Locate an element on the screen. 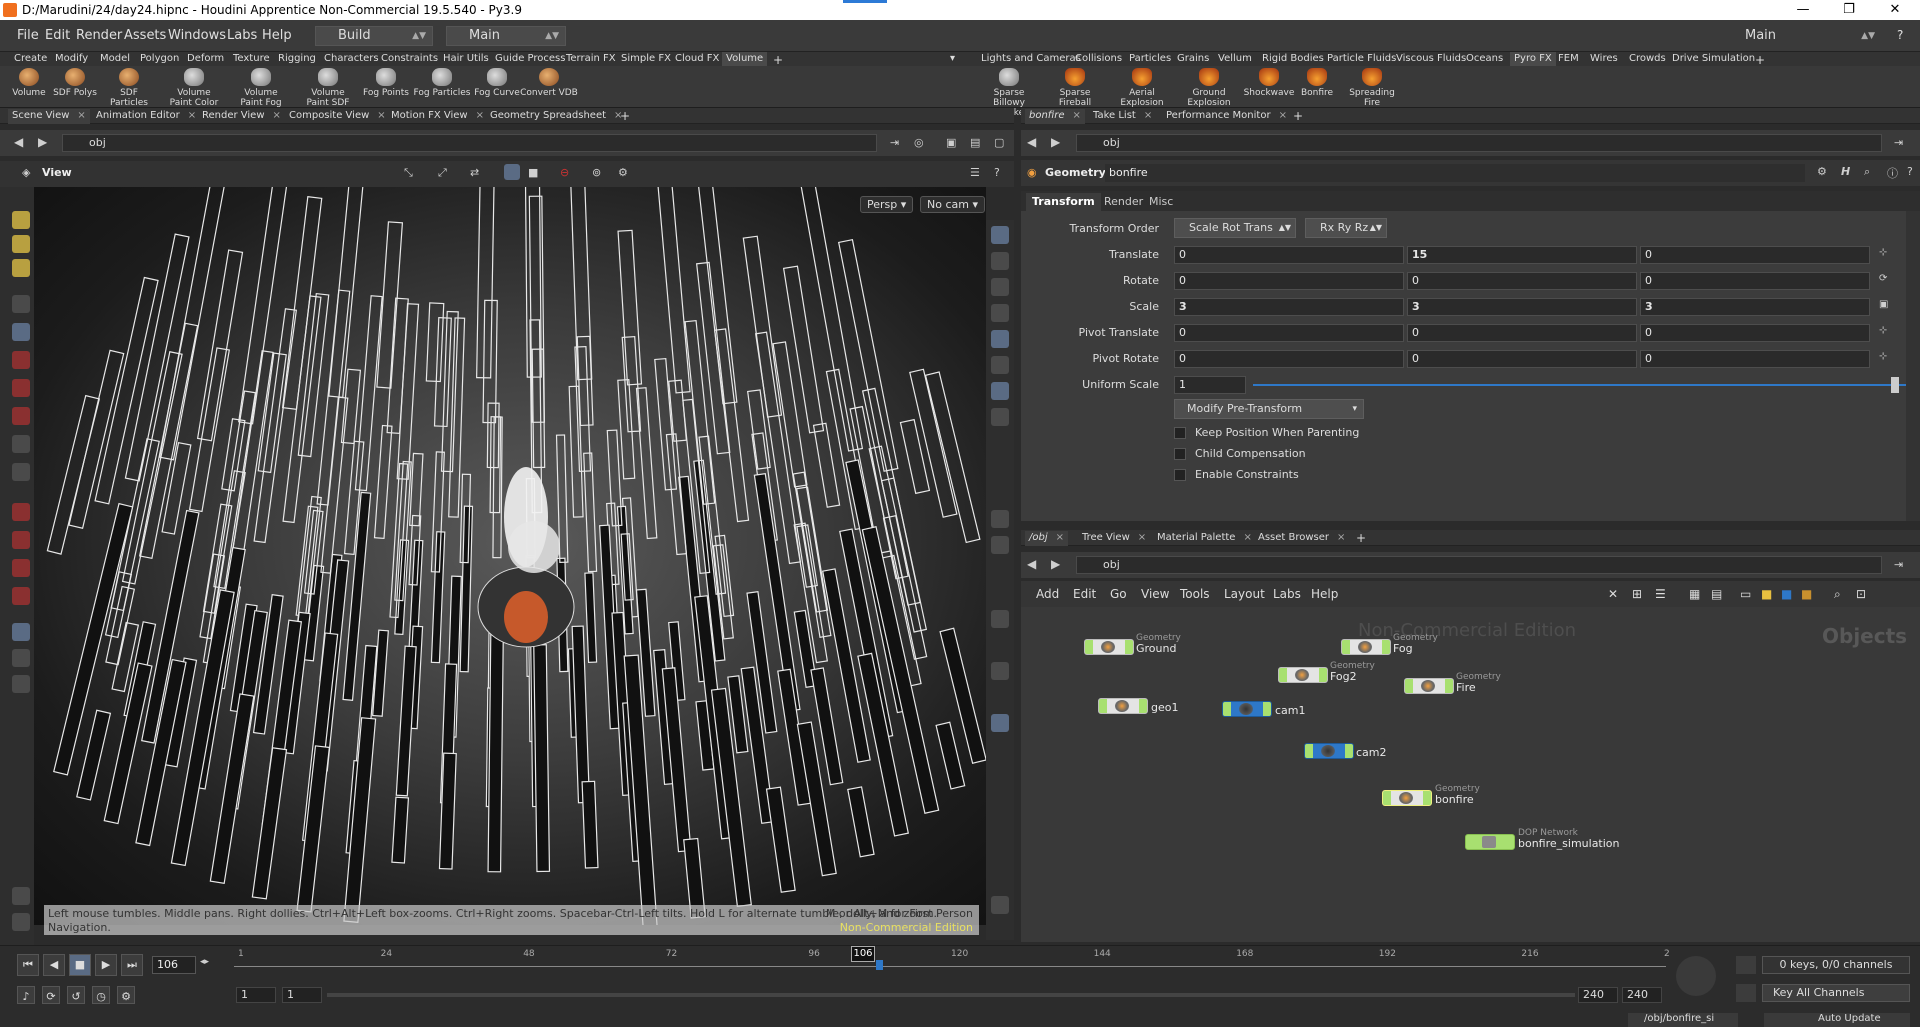 This screenshot has height=1027, width=1920. tab-transform: Transform is located at coordinates (1063, 202).